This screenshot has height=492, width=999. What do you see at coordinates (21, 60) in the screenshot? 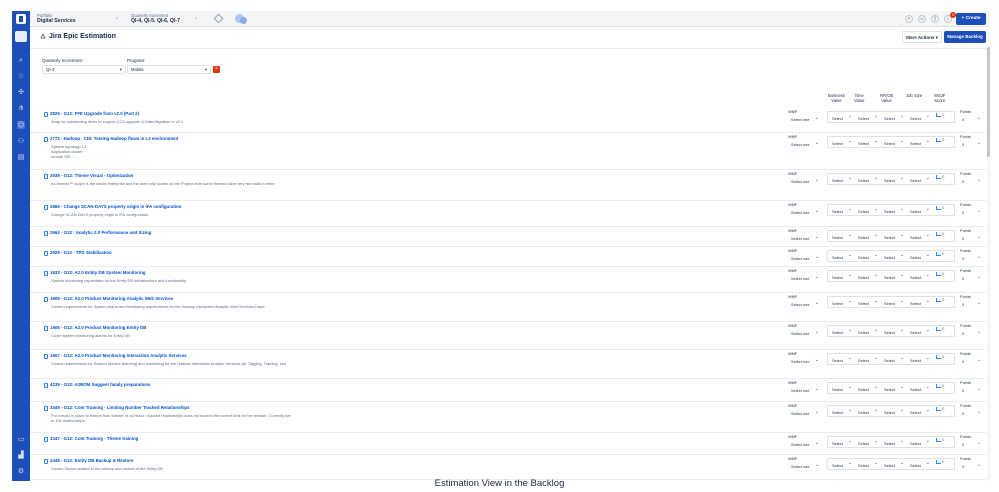
I see `search-icon: ⌕` at bounding box center [21, 60].